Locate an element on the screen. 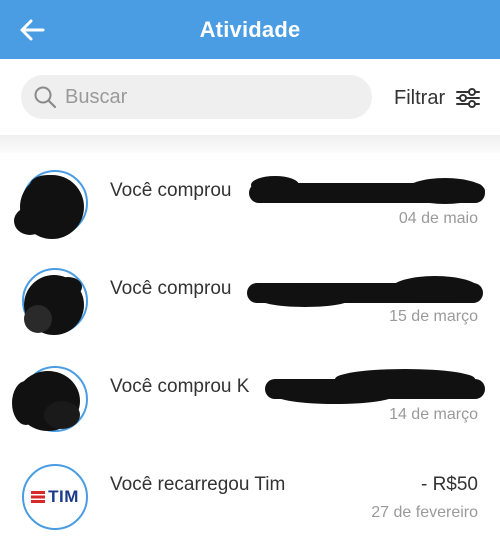  activity-date: 14 de março is located at coordinates (433, 414).